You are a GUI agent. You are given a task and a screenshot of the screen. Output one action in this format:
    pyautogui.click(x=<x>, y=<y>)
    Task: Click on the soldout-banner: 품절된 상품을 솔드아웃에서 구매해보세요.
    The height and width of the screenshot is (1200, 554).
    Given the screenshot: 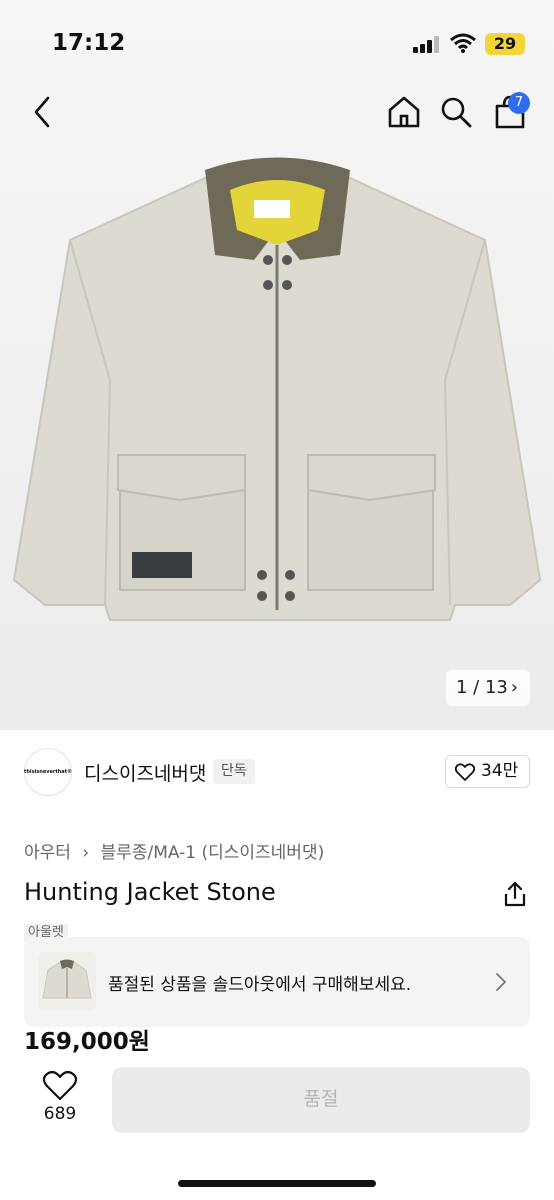 What is the action you would take?
    pyautogui.click(x=277, y=982)
    